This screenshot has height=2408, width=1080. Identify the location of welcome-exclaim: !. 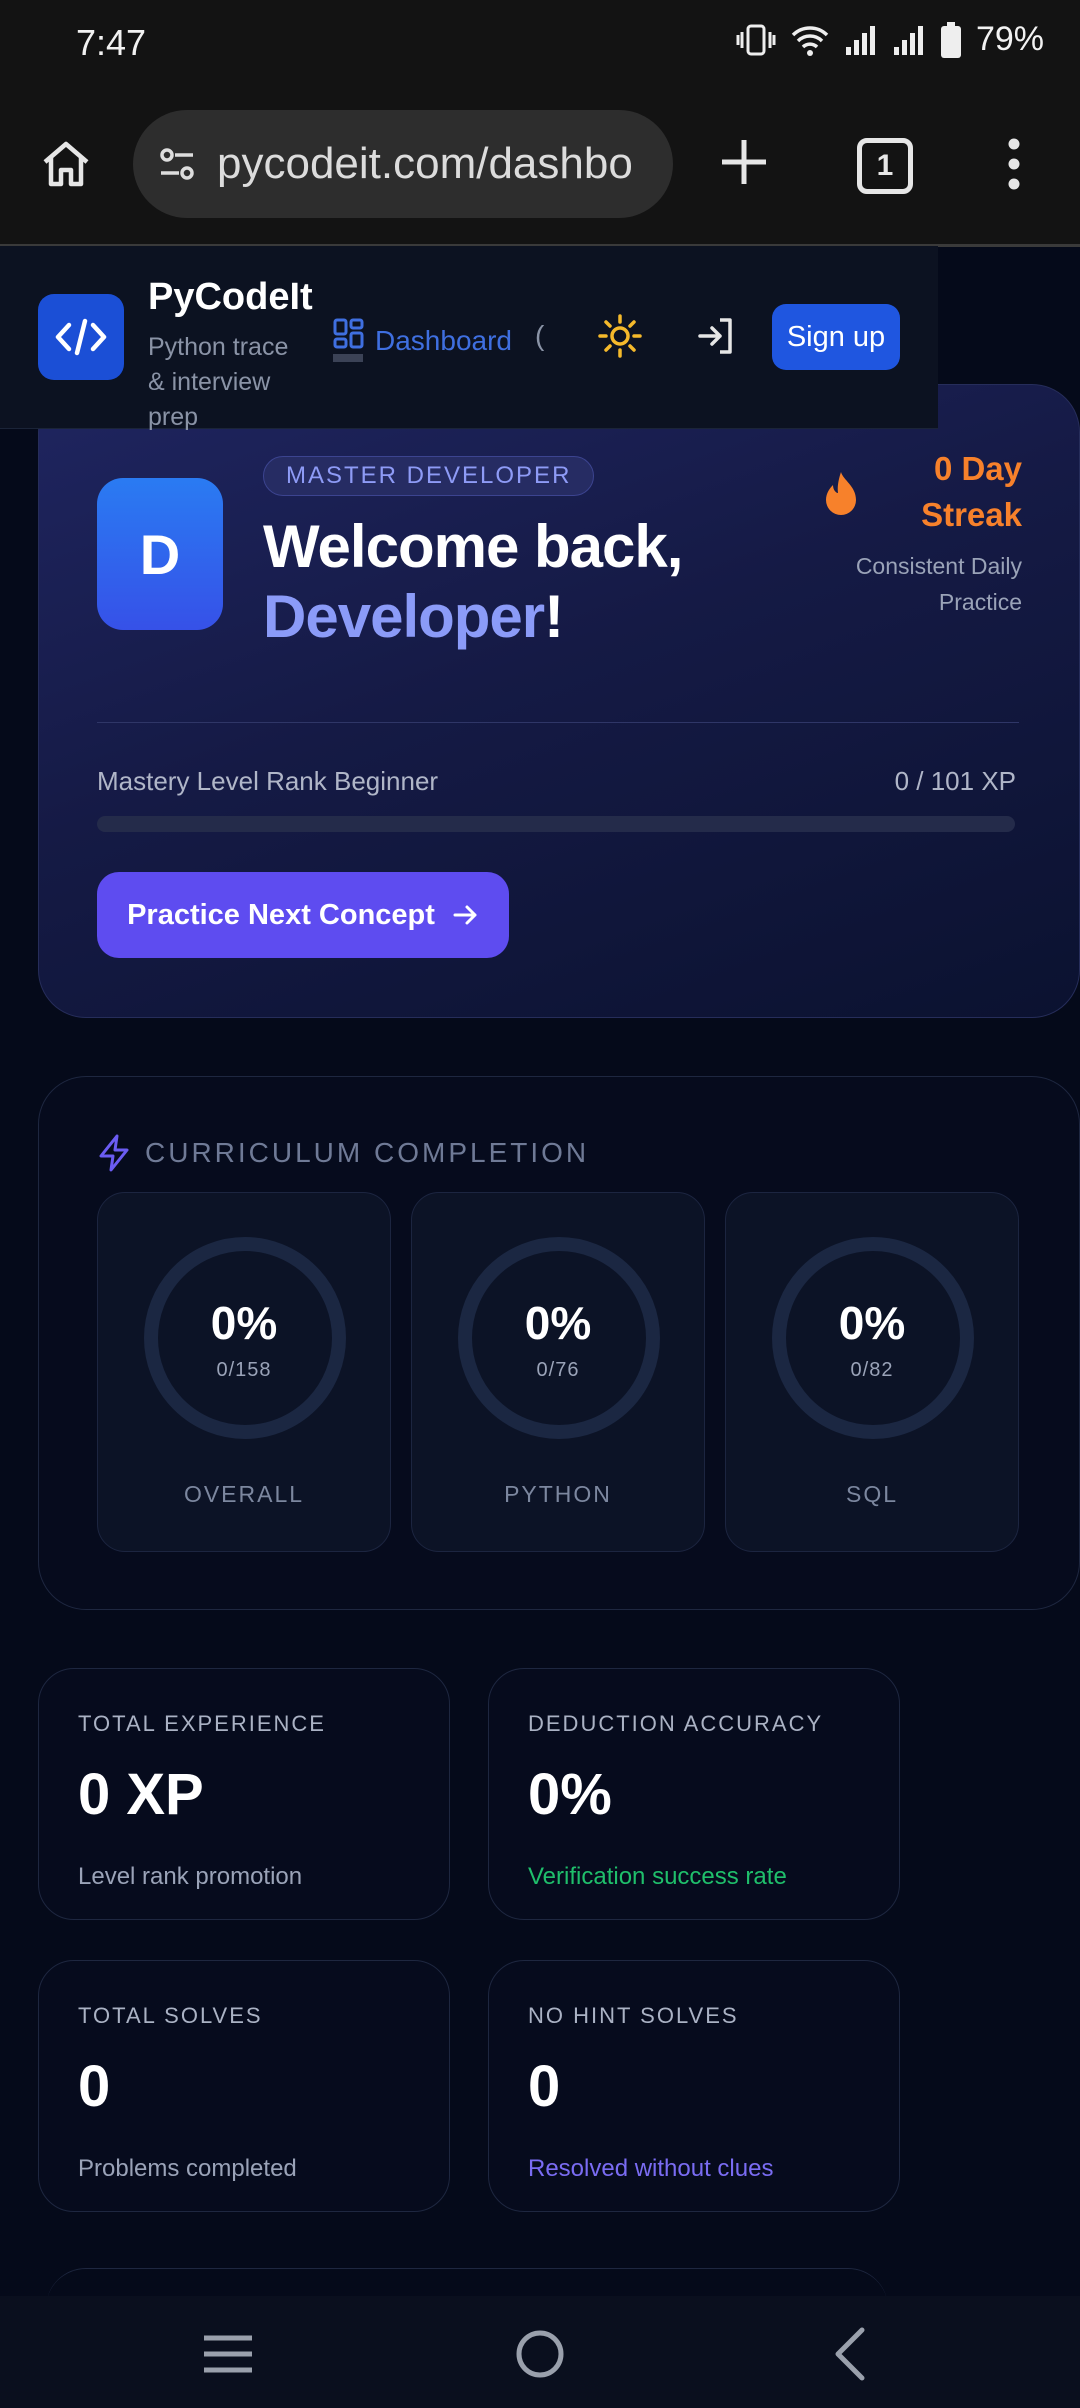
(554, 616).